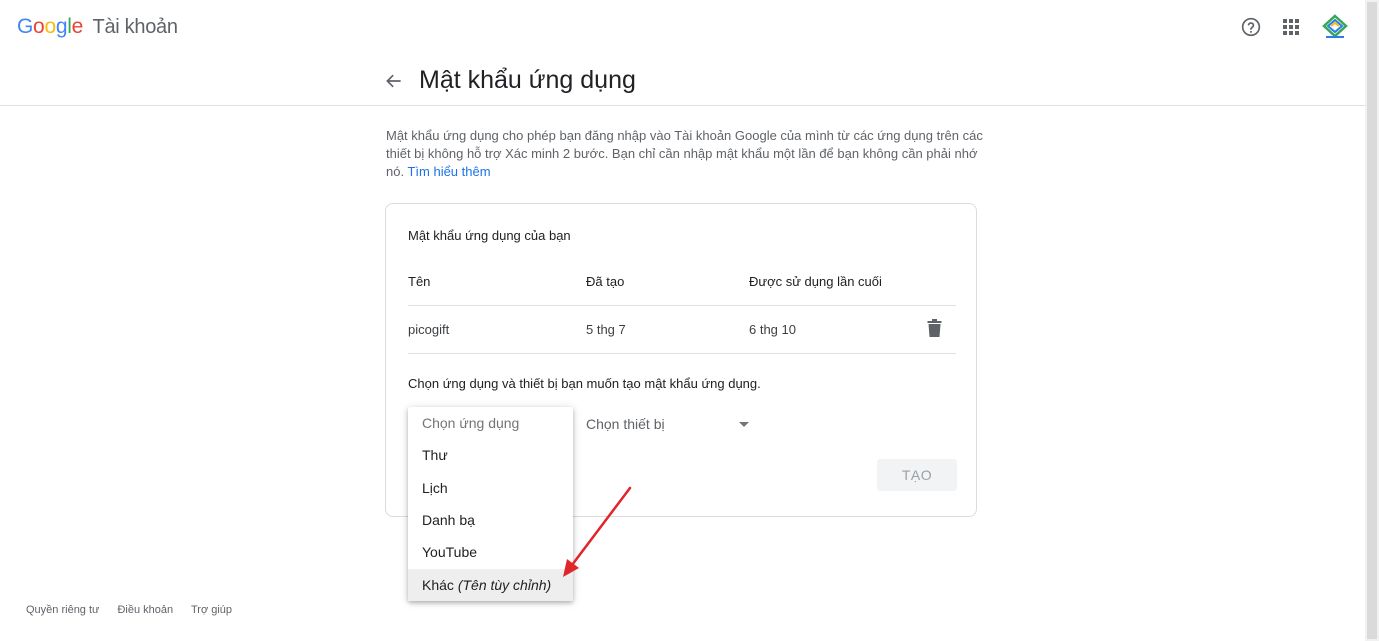 This screenshot has width=1379, height=641. I want to click on dropdown-caret-icon, so click(744, 424).